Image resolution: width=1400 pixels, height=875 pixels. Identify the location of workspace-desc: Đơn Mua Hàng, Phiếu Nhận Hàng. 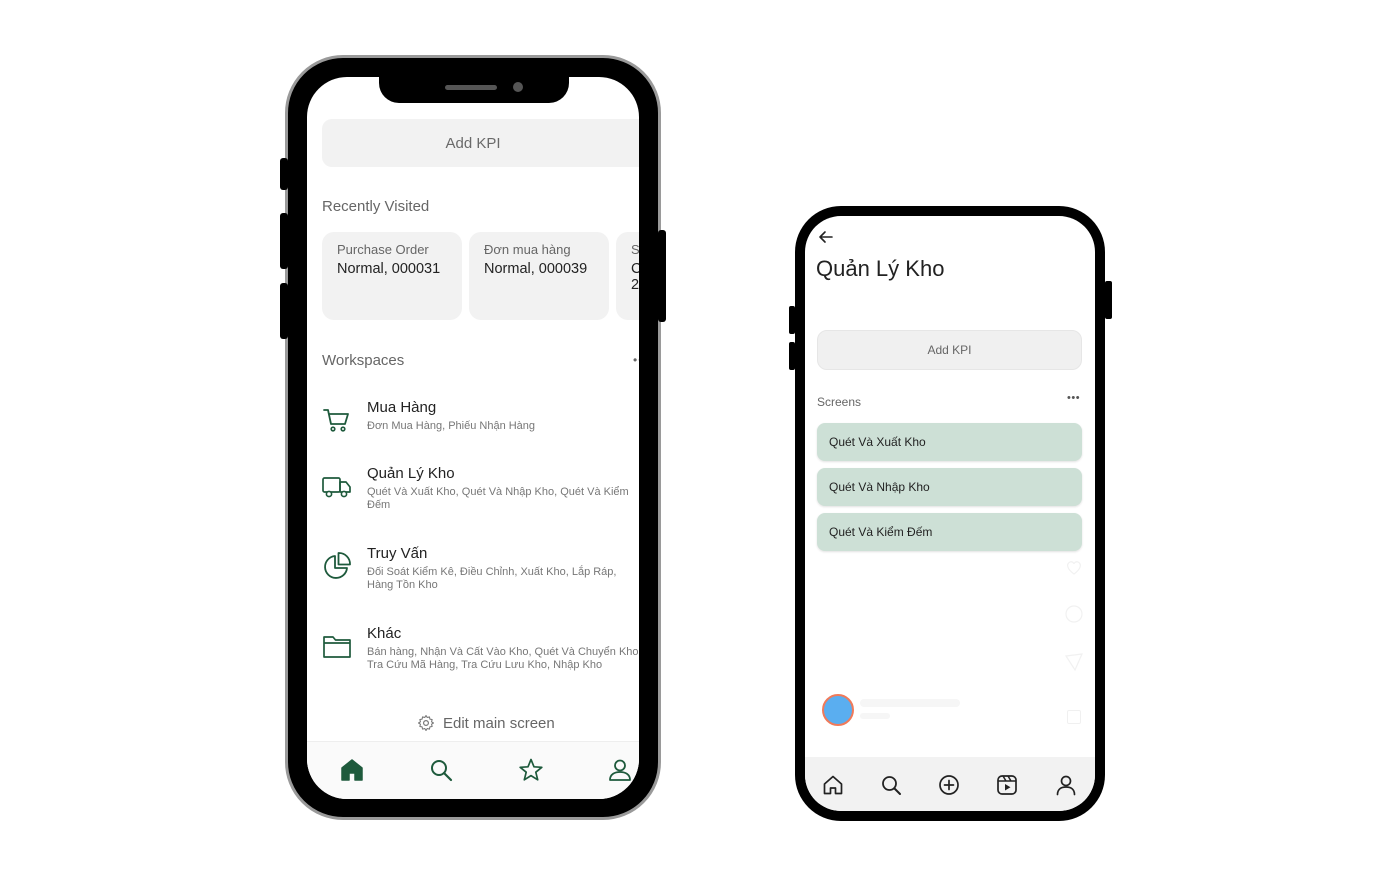
(451, 426).